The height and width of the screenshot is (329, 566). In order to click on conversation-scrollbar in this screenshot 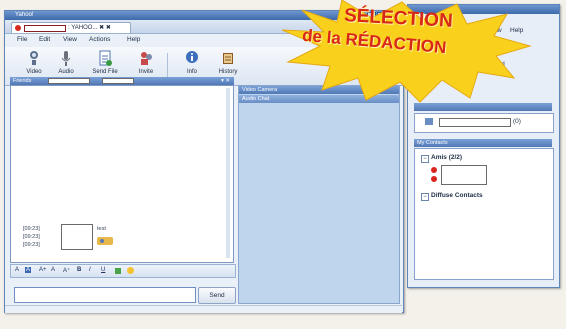, I will do `click(228, 173)`.